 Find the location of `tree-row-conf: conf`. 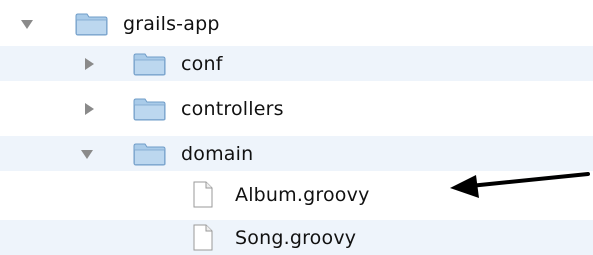

tree-row-conf: conf is located at coordinates (296, 63).